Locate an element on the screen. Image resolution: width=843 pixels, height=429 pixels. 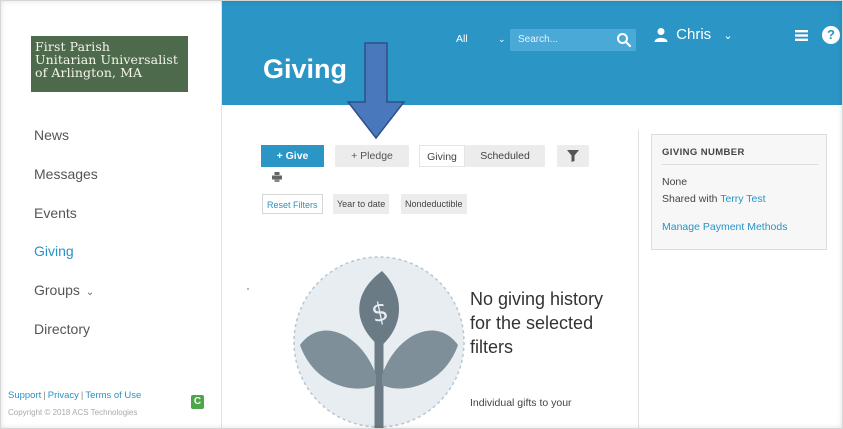
filter-chip-year-to-date: Year to date is located at coordinates (361, 204).